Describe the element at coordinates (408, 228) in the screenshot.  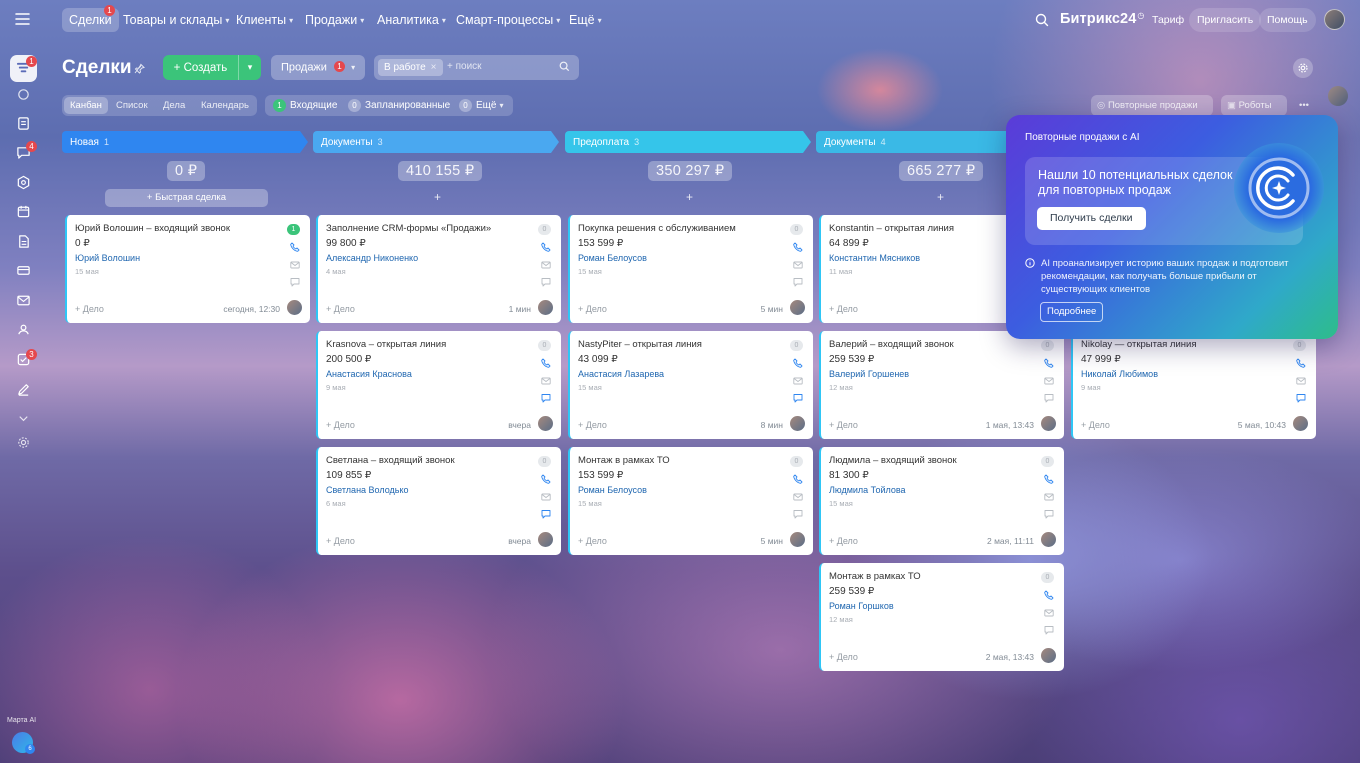
I see `deal-title: Заполнение CRM-формы «Продажи»` at that location.